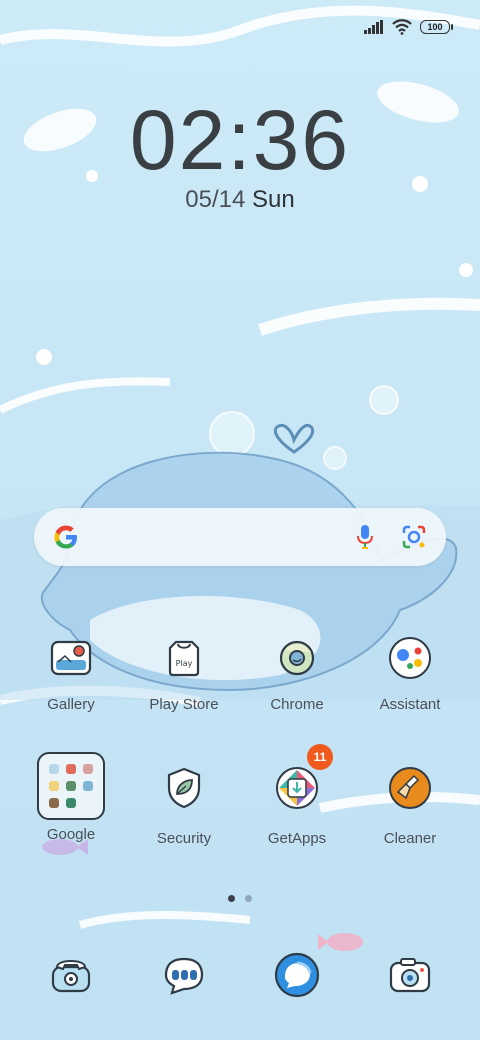 This screenshot has width=480, height=1040. I want to click on mic-icon, so click(365, 537).